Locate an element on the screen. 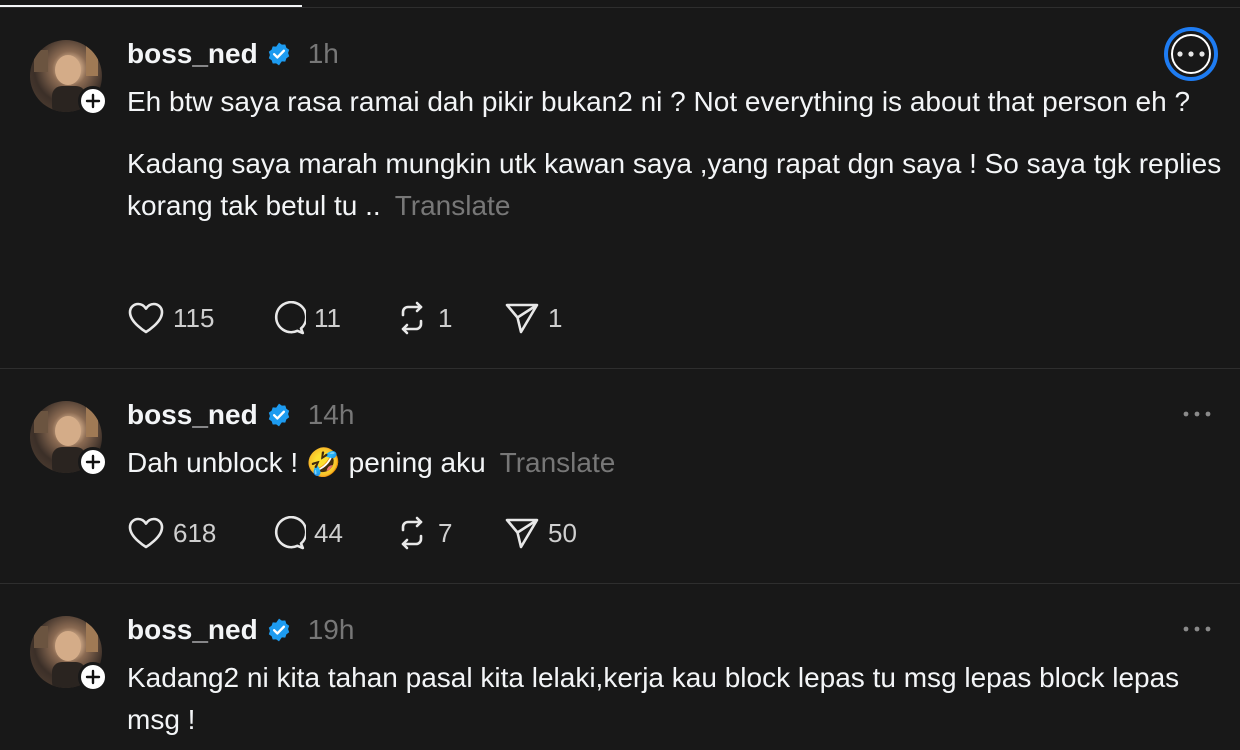 The width and height of the screenshot is (1240, 750). share-button: 1 is located at coordinates (533, 318).